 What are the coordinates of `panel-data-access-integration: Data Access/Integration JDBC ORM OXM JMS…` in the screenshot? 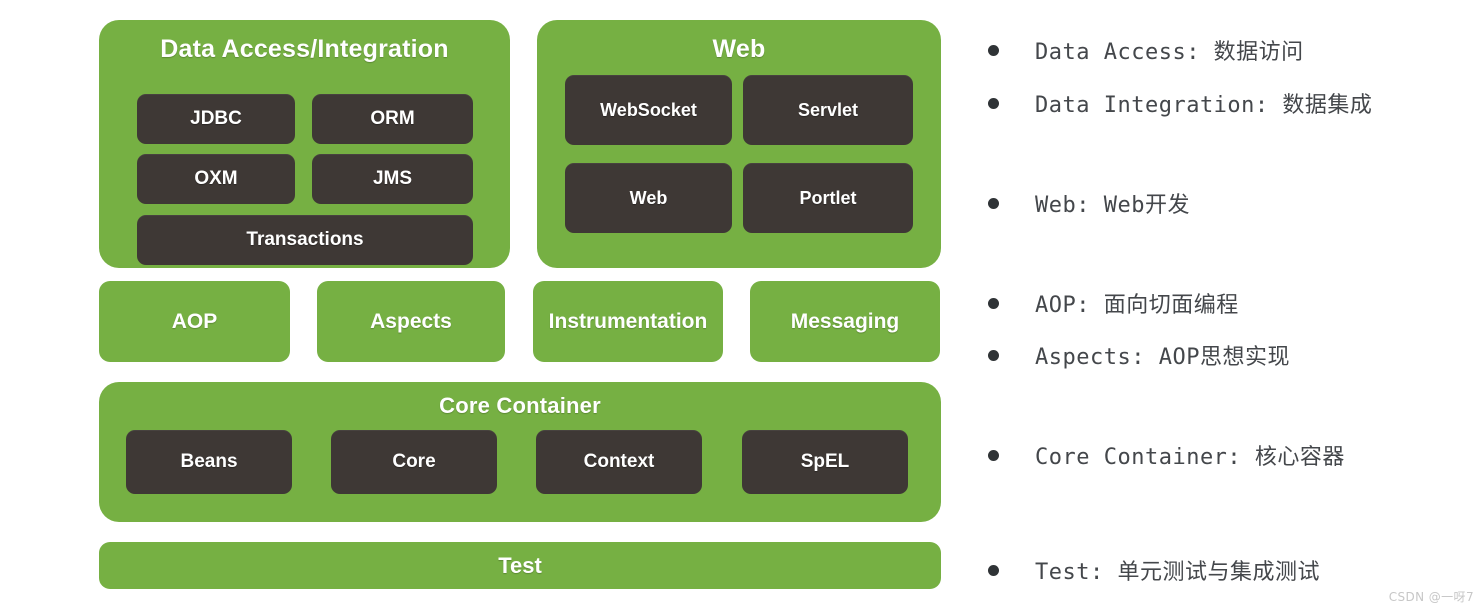 It's located at (304, 144).